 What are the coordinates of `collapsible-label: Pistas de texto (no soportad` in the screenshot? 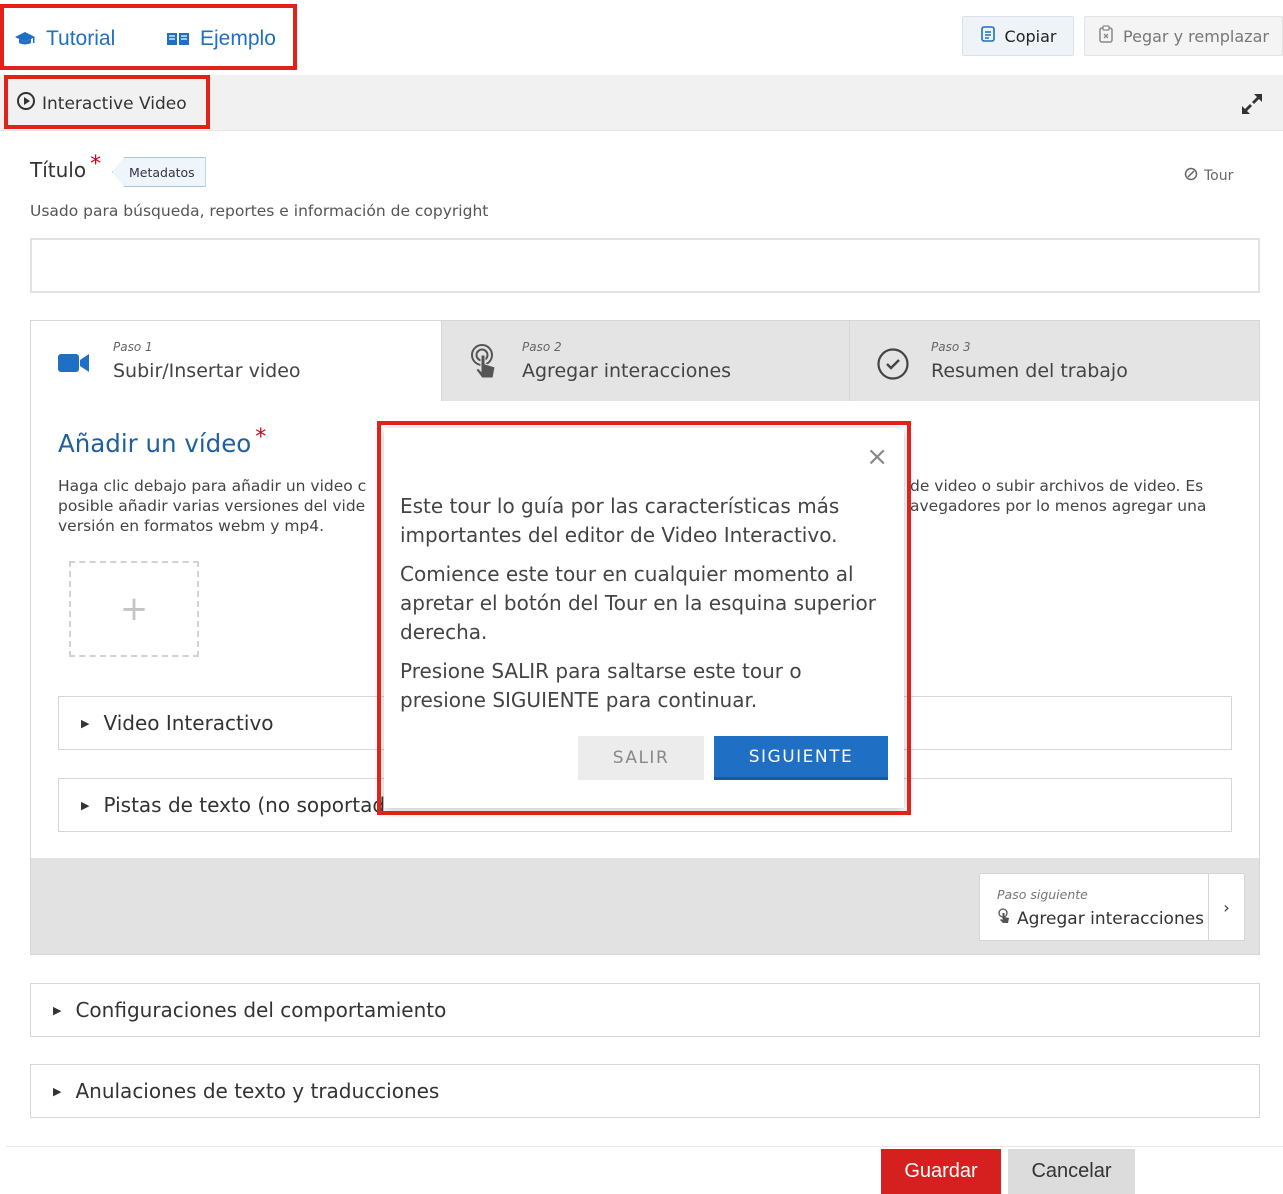 It's located at (244, 805).